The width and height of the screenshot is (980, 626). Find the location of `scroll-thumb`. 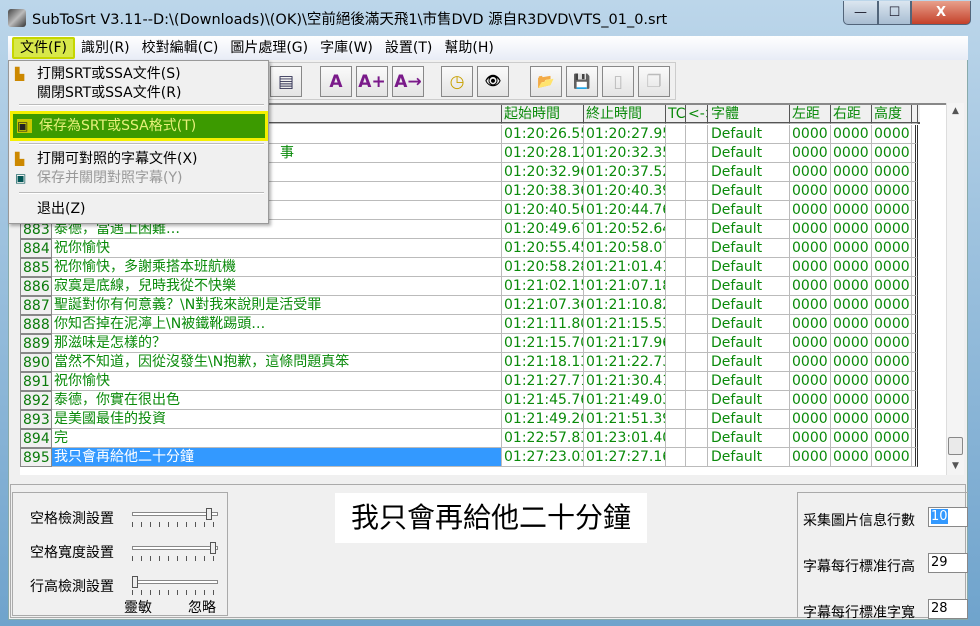

scroll-thumb is located at coordinates (955, 446).